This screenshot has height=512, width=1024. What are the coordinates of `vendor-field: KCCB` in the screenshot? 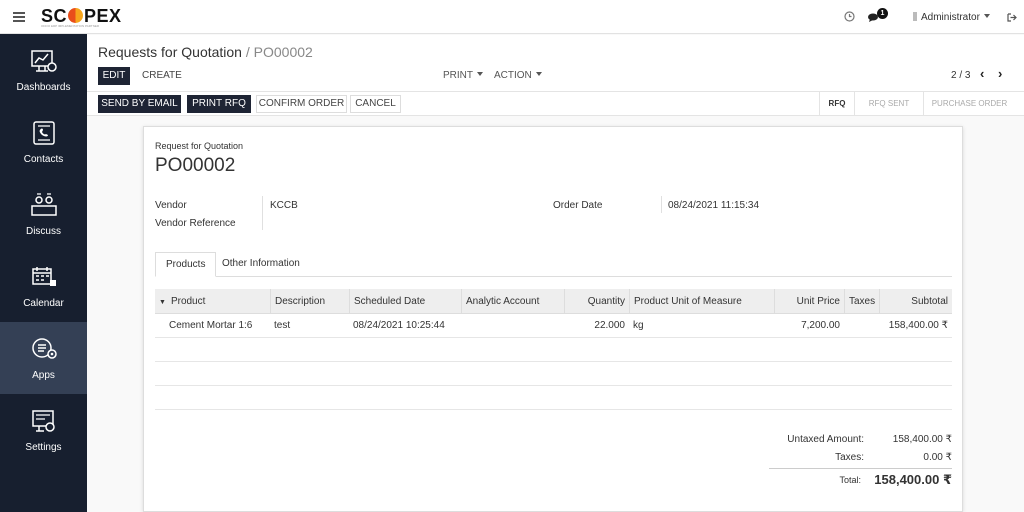 It's located at (284, 205).